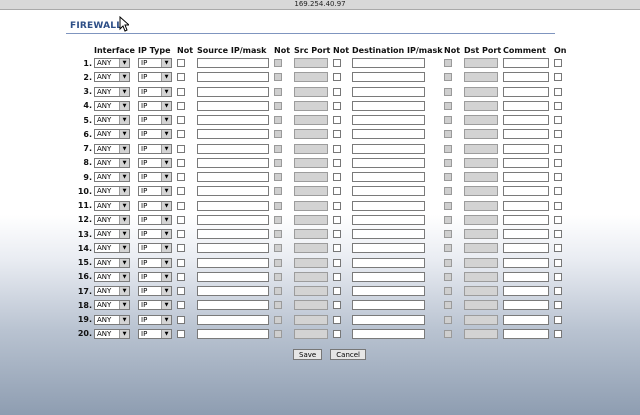  I want to click on cancel-button: Cancel, so click(348, 354).